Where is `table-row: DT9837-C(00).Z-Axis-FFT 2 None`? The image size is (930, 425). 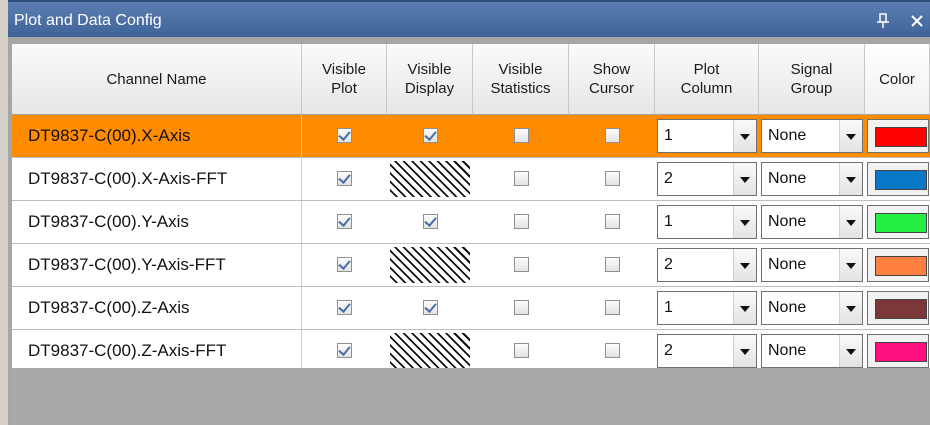 table-row: DT9837-C(00).Z-Axis-FFT 2 None is located at coordinates (471, 351).